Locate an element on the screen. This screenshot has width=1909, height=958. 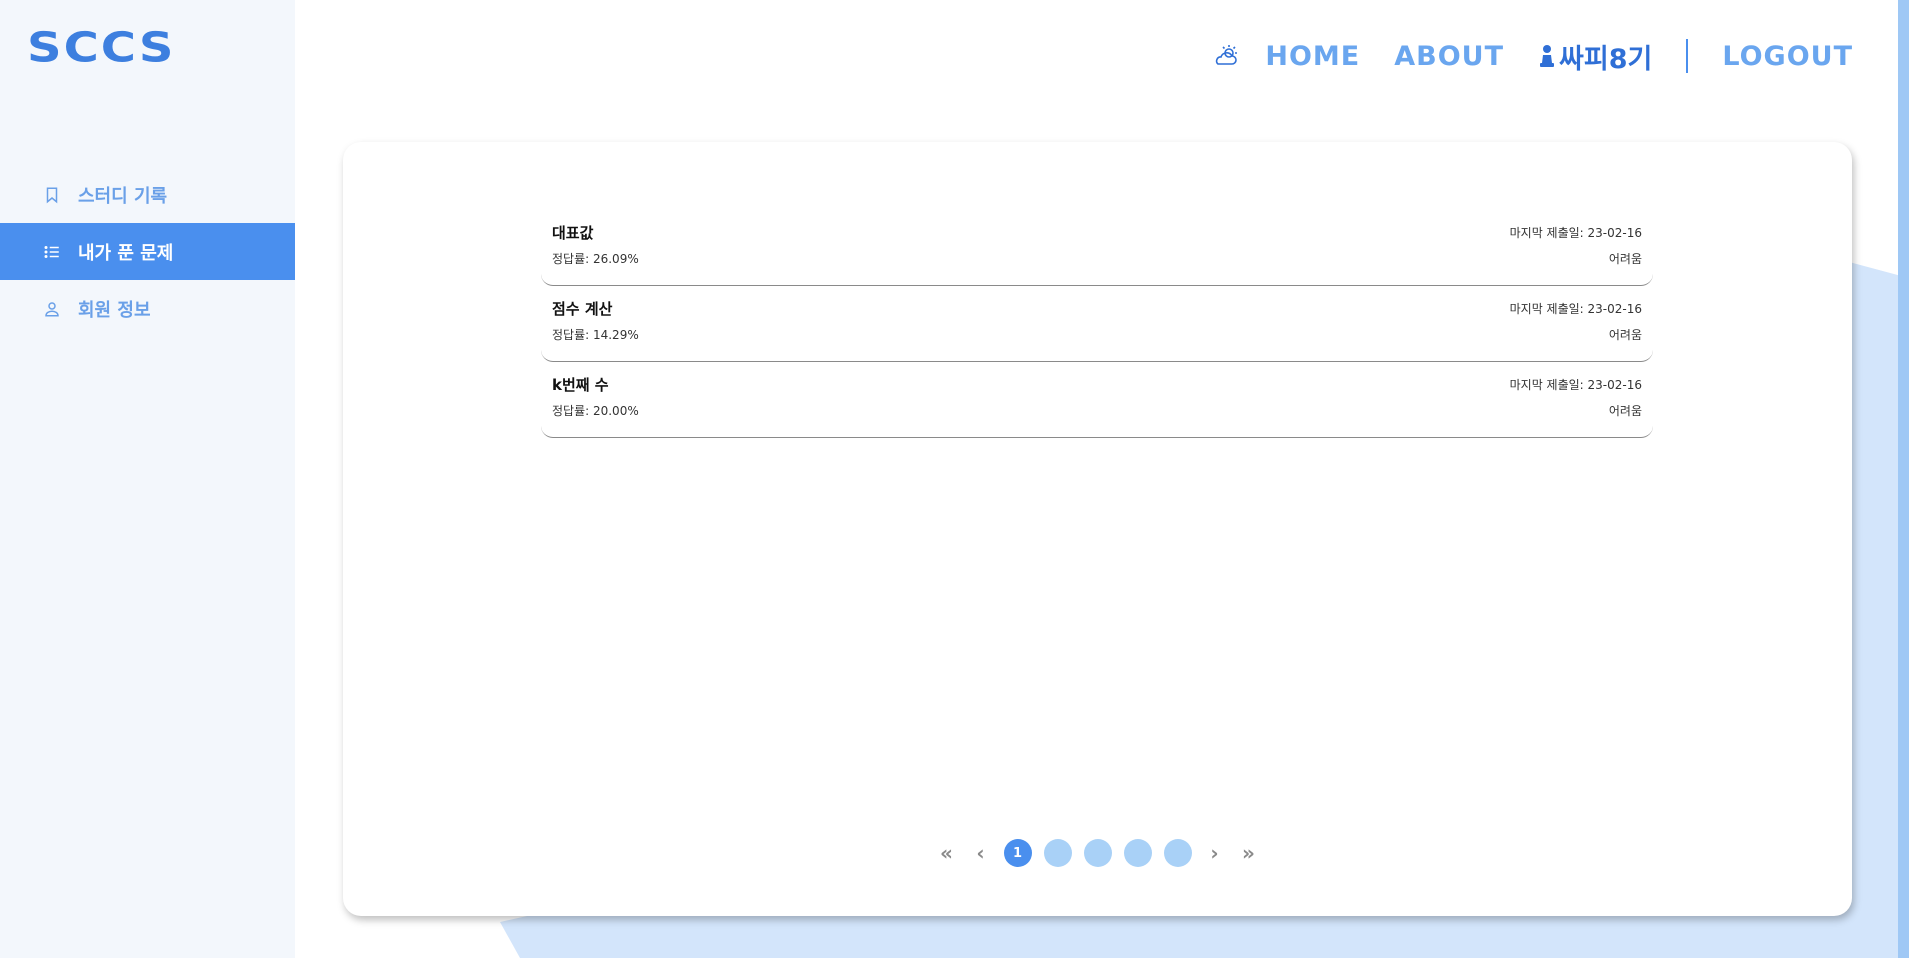
top-nav: HOME ABOUT 싸피8기 LOGOUT is located at coordinates (1532, 56).